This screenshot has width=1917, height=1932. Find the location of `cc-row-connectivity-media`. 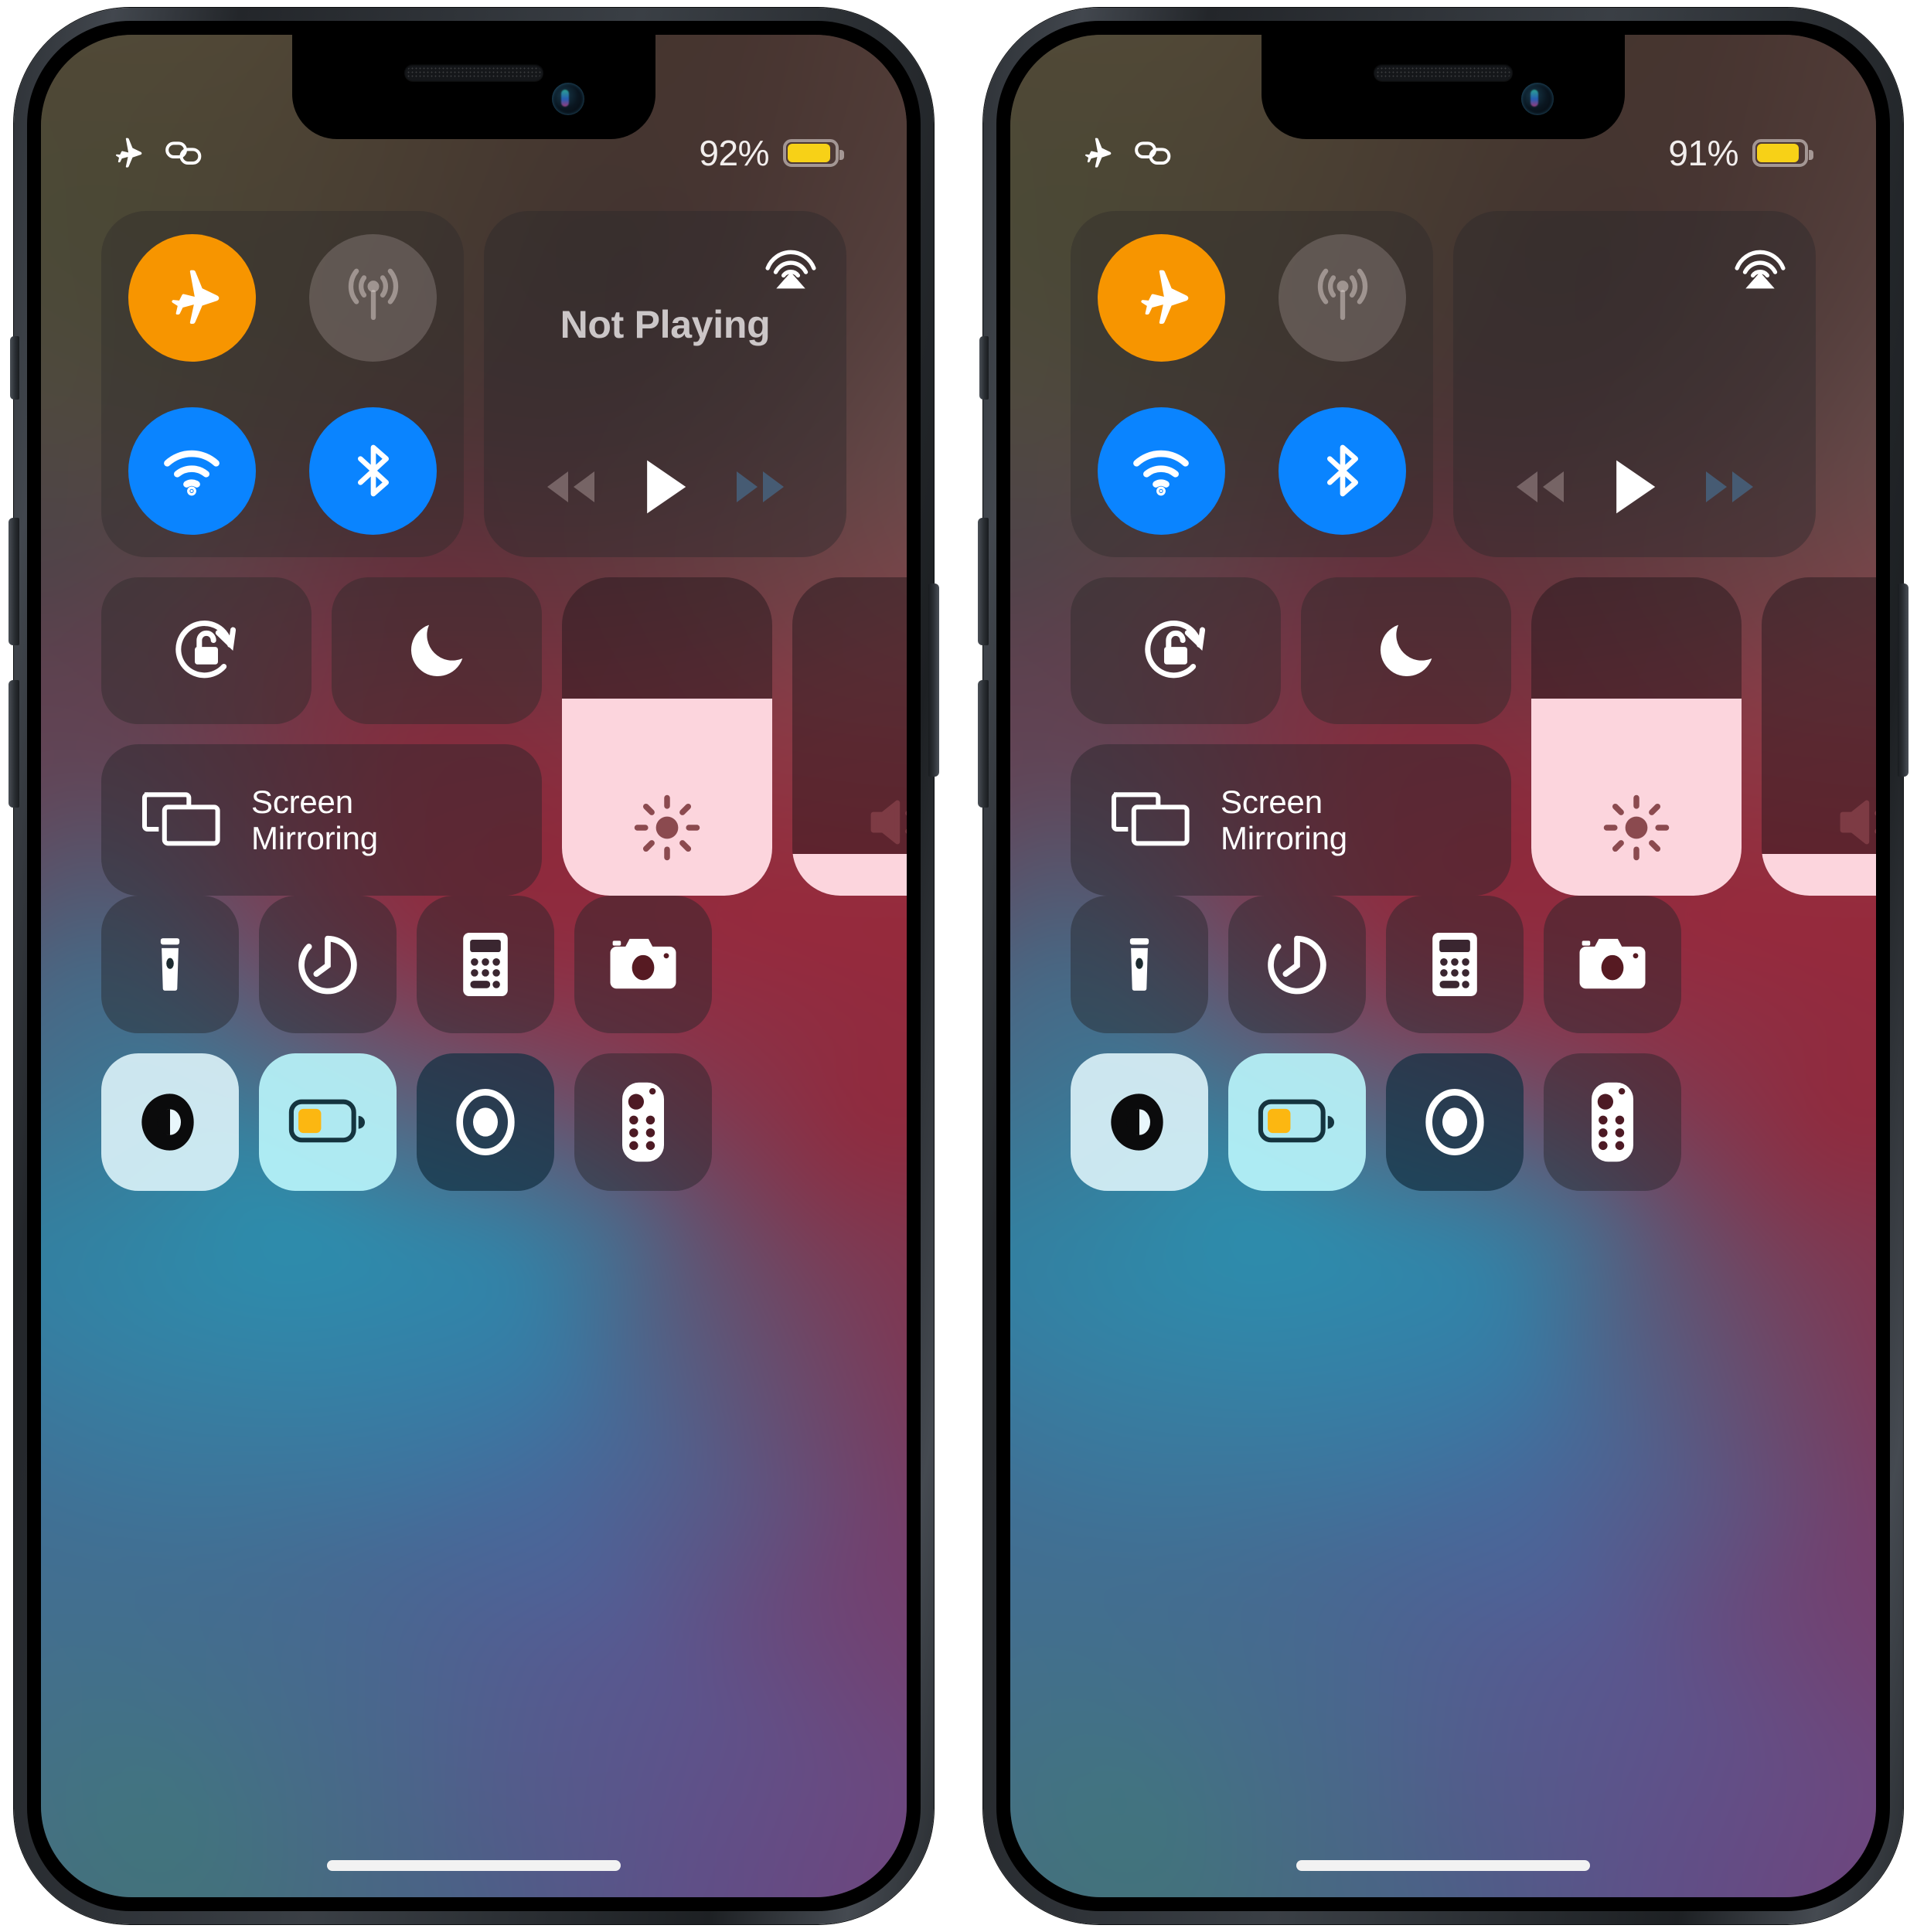

cc-row-connectivity-media is located at coordinates (1443, 384).